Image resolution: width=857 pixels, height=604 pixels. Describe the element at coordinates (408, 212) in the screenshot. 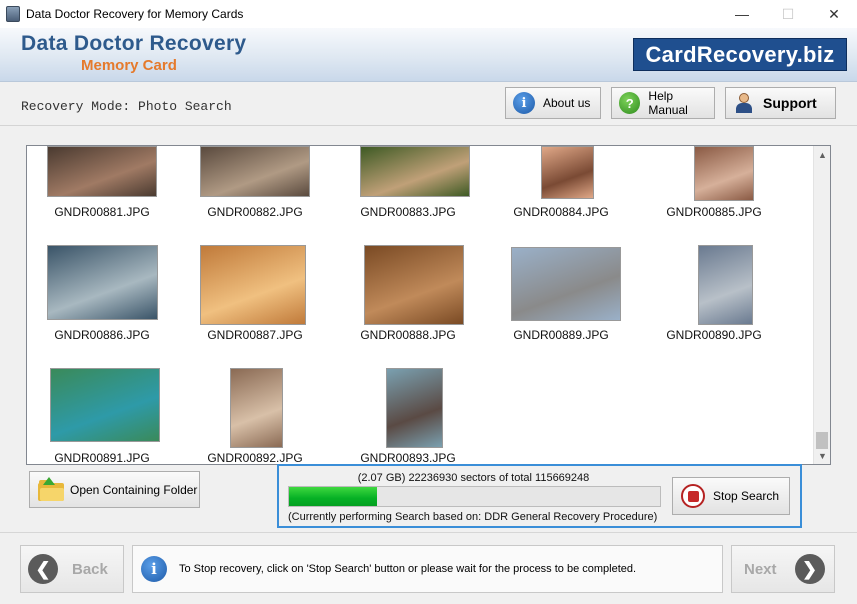

I see `photo-filename: GNDR00883.JPG` at that location.